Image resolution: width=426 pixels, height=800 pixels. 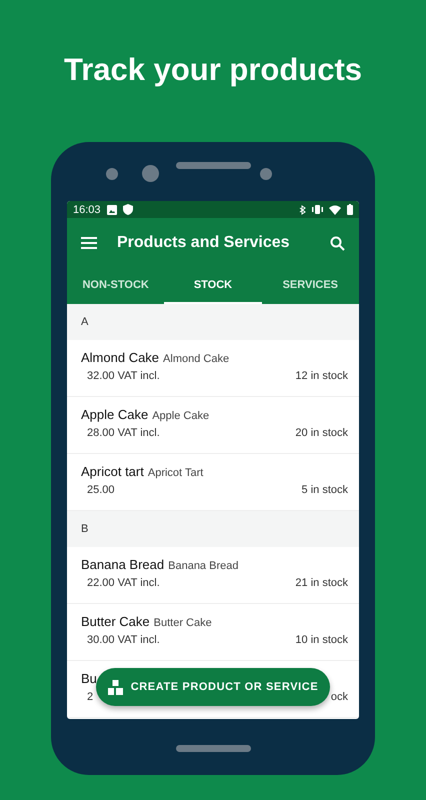 I want to click on camera-lens, so click(x=150, y=173).